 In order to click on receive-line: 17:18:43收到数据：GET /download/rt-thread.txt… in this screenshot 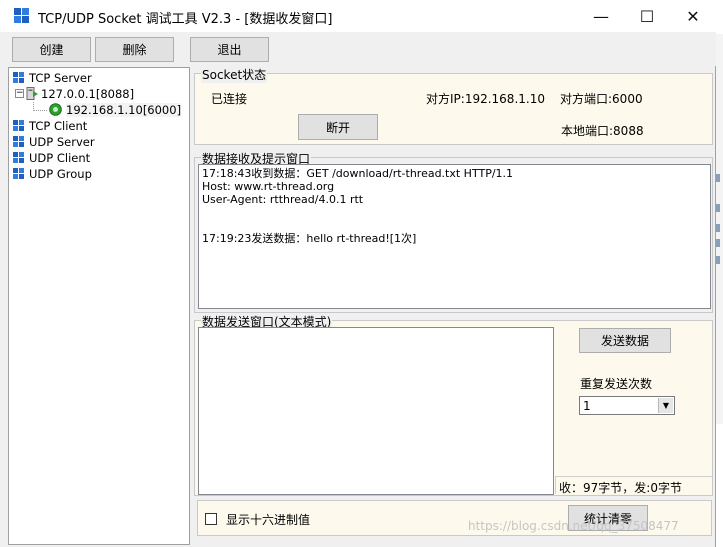, I will do `click(358, 173)`.